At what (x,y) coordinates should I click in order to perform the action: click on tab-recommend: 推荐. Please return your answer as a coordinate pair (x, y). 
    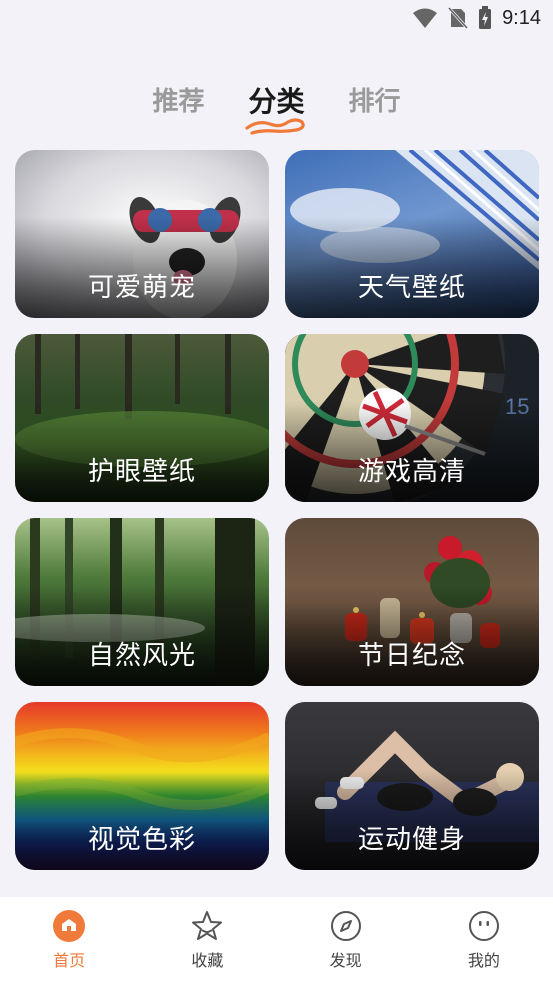
    Looking at the image, I should click on (178, 104).